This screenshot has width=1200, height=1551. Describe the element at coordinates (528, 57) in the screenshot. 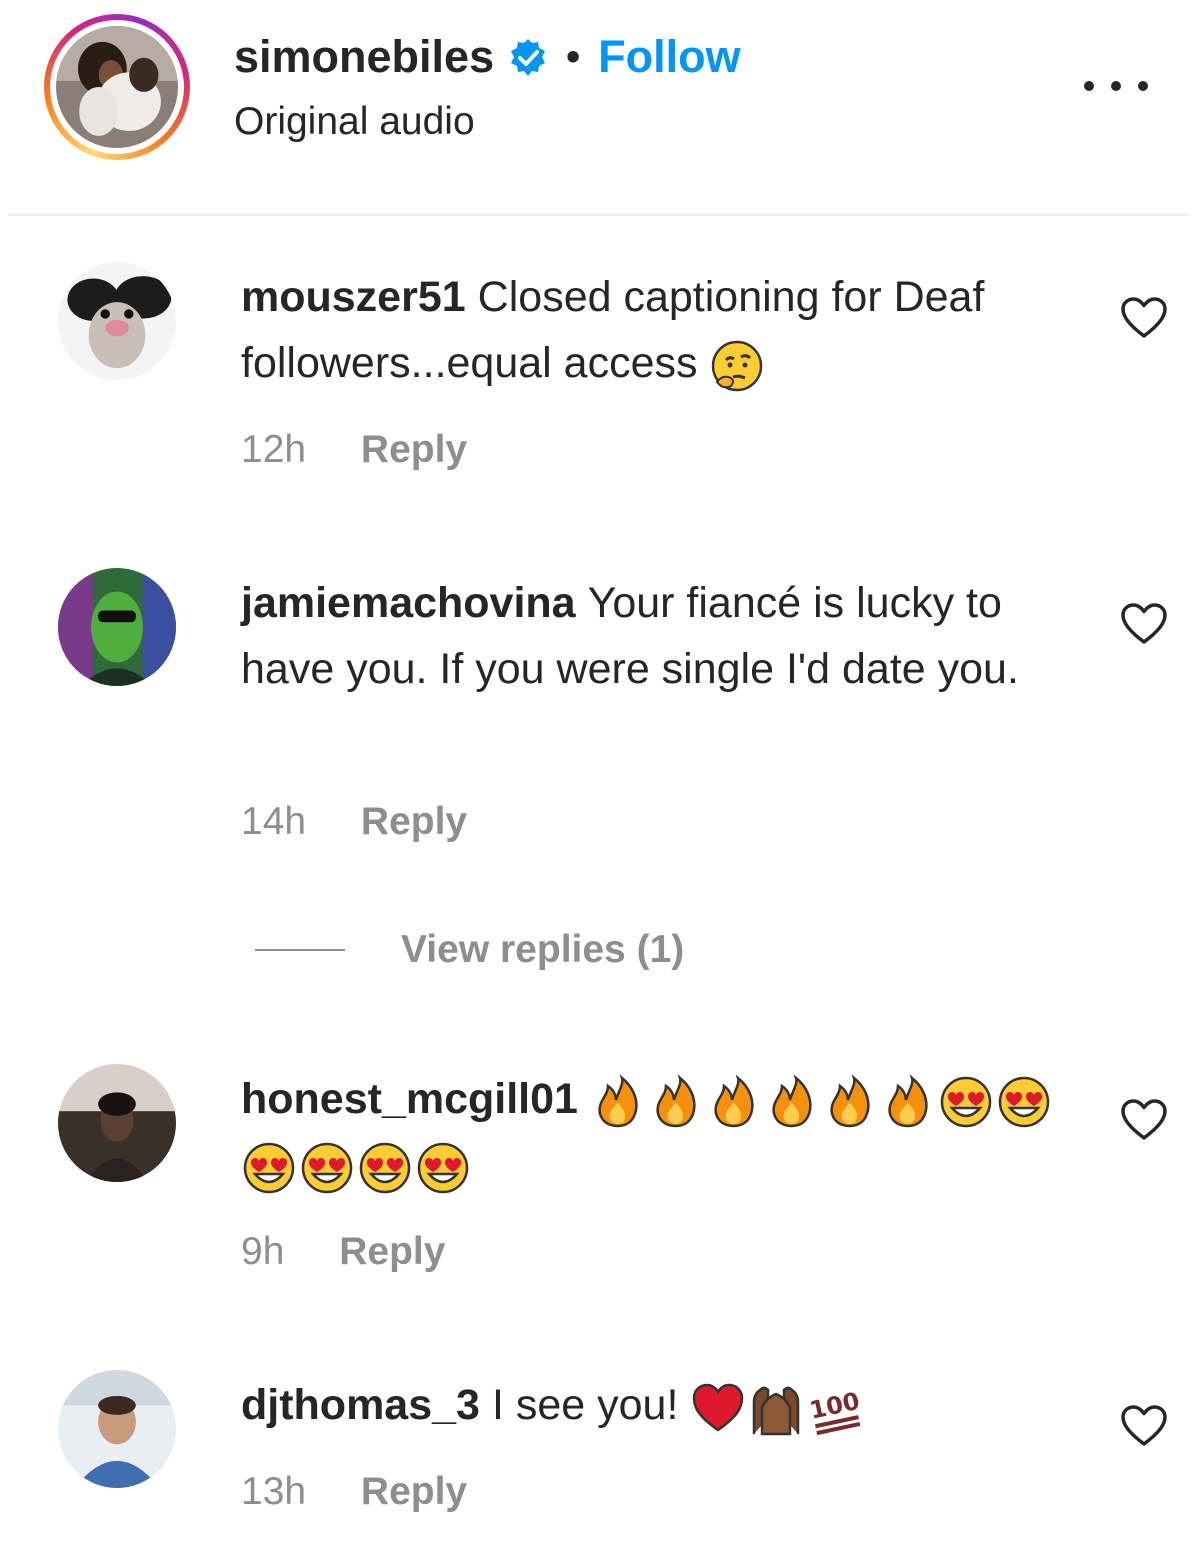

I see `verified-badge-icon` at that location.